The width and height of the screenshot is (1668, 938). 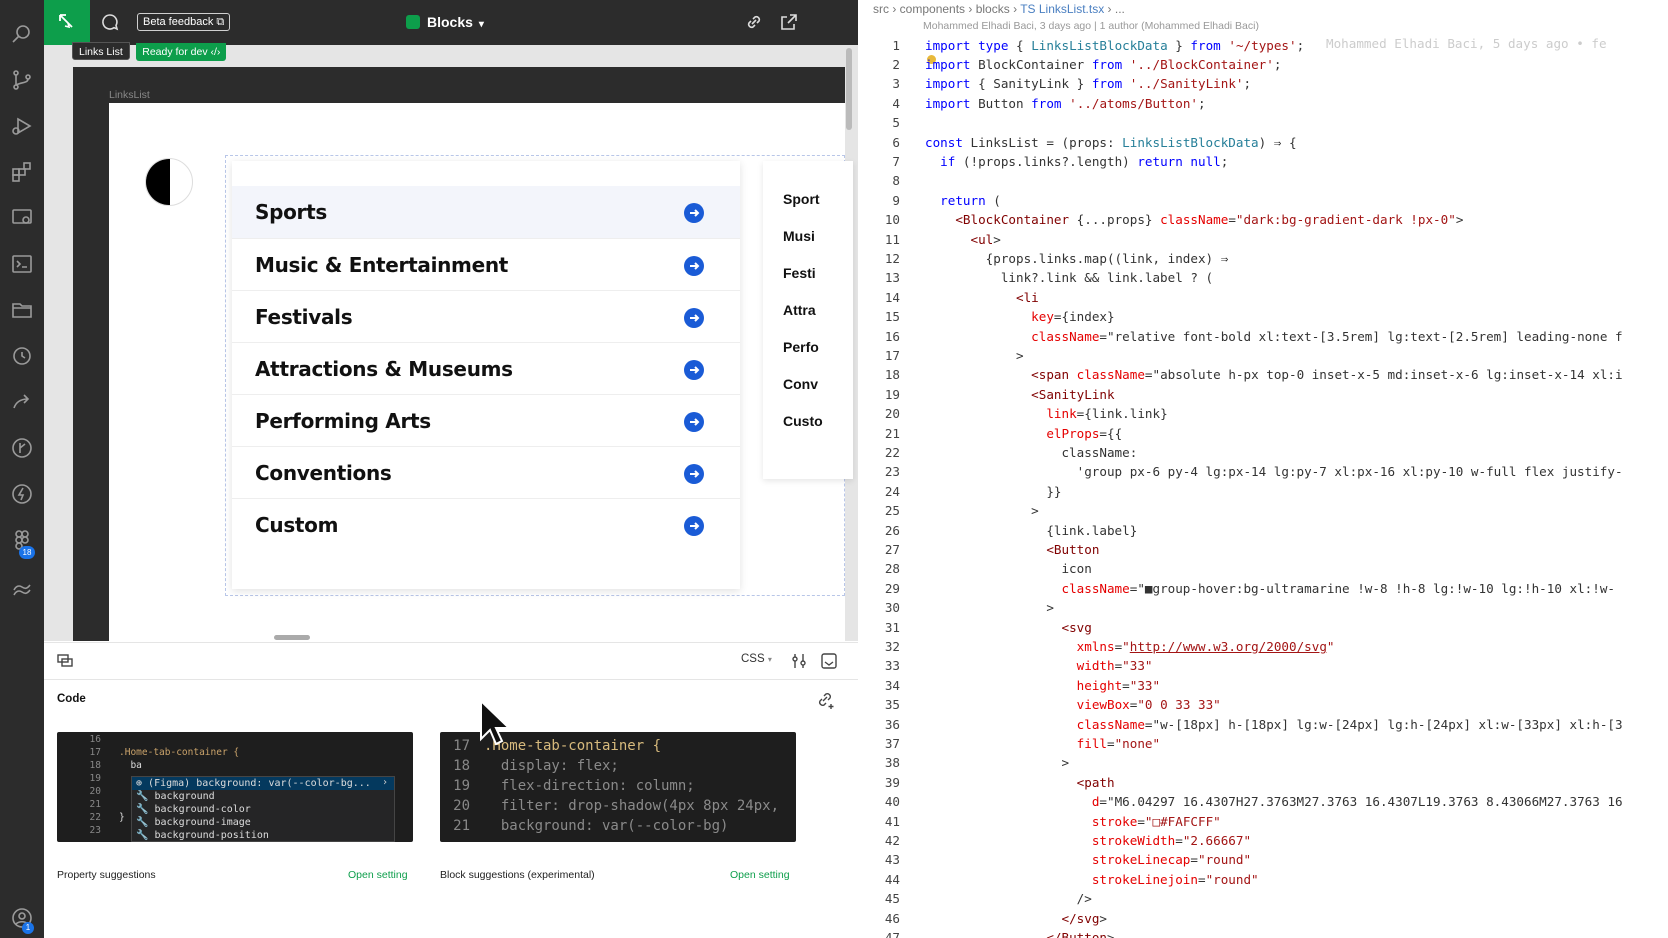 What do you see at coordinates (110, 22) in the screenshot?
I see `comment-icon` at bounding box center [110, 22].